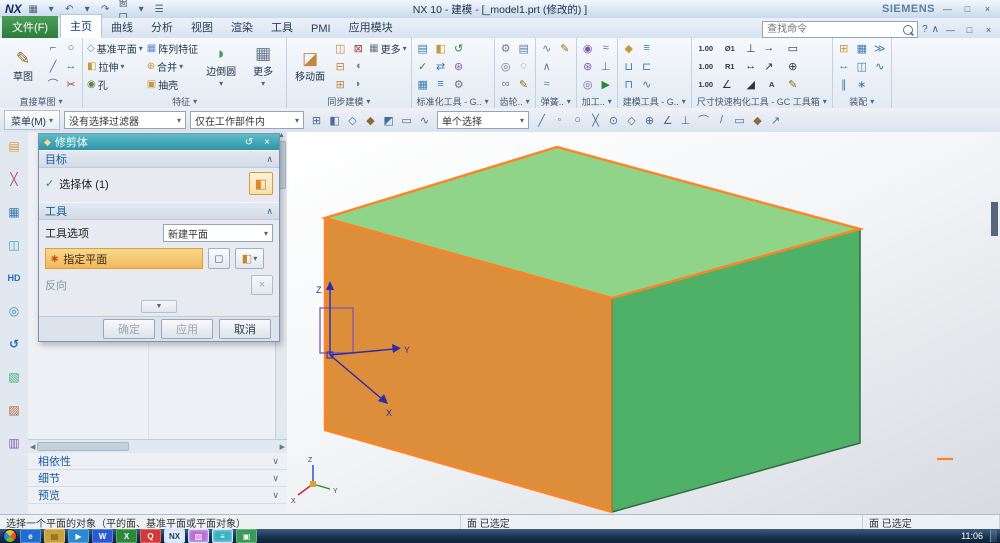  Describe the element at coordinates (721, 120) in the screenshot. I see `snap-line-icon: /` at that location.